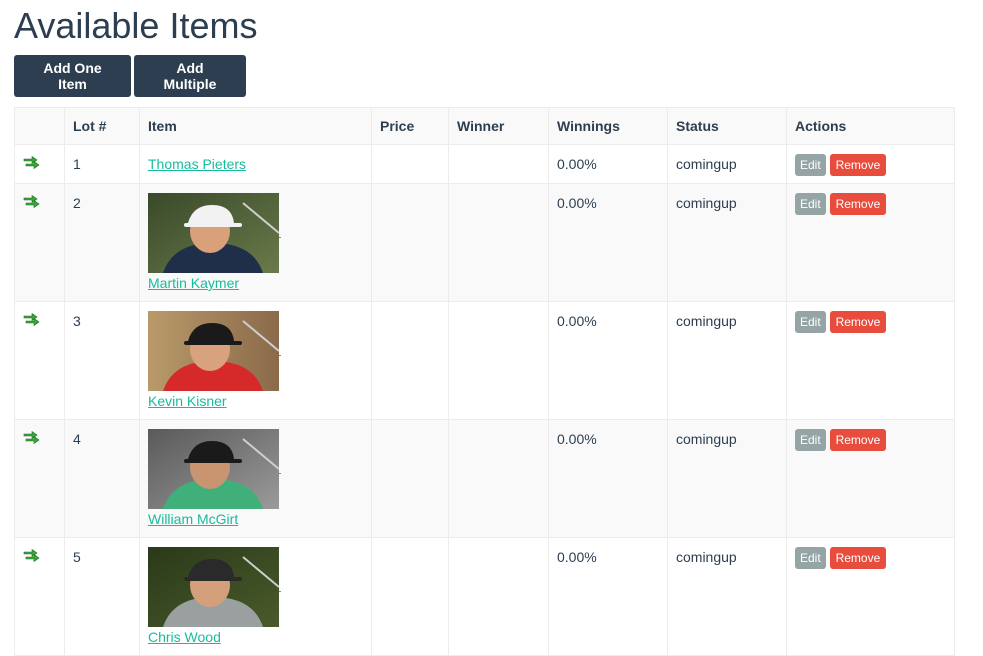 Image resolution: width=983 pixels, height=656 pixels. What do you see at coordinates (197, 164) in the screenshot?
I see `item-name-link: Thomas Pieters` at bounding box center [197, 164].